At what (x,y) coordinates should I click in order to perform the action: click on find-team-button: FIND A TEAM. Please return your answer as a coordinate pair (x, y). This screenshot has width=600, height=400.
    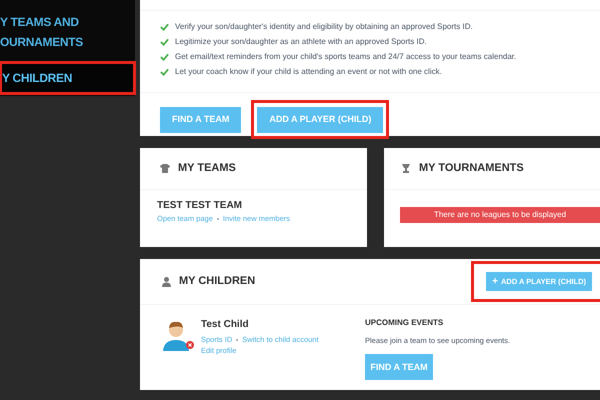
    Looking at the image, I should click on (399, 367).